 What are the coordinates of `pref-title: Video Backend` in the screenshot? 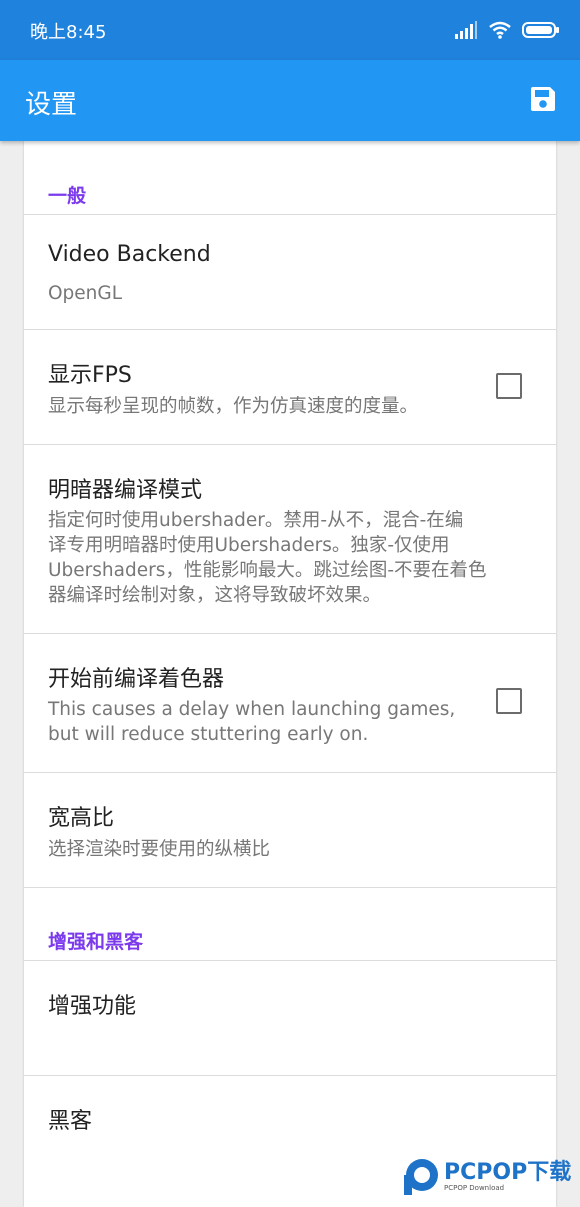 It's located at (129, 254).